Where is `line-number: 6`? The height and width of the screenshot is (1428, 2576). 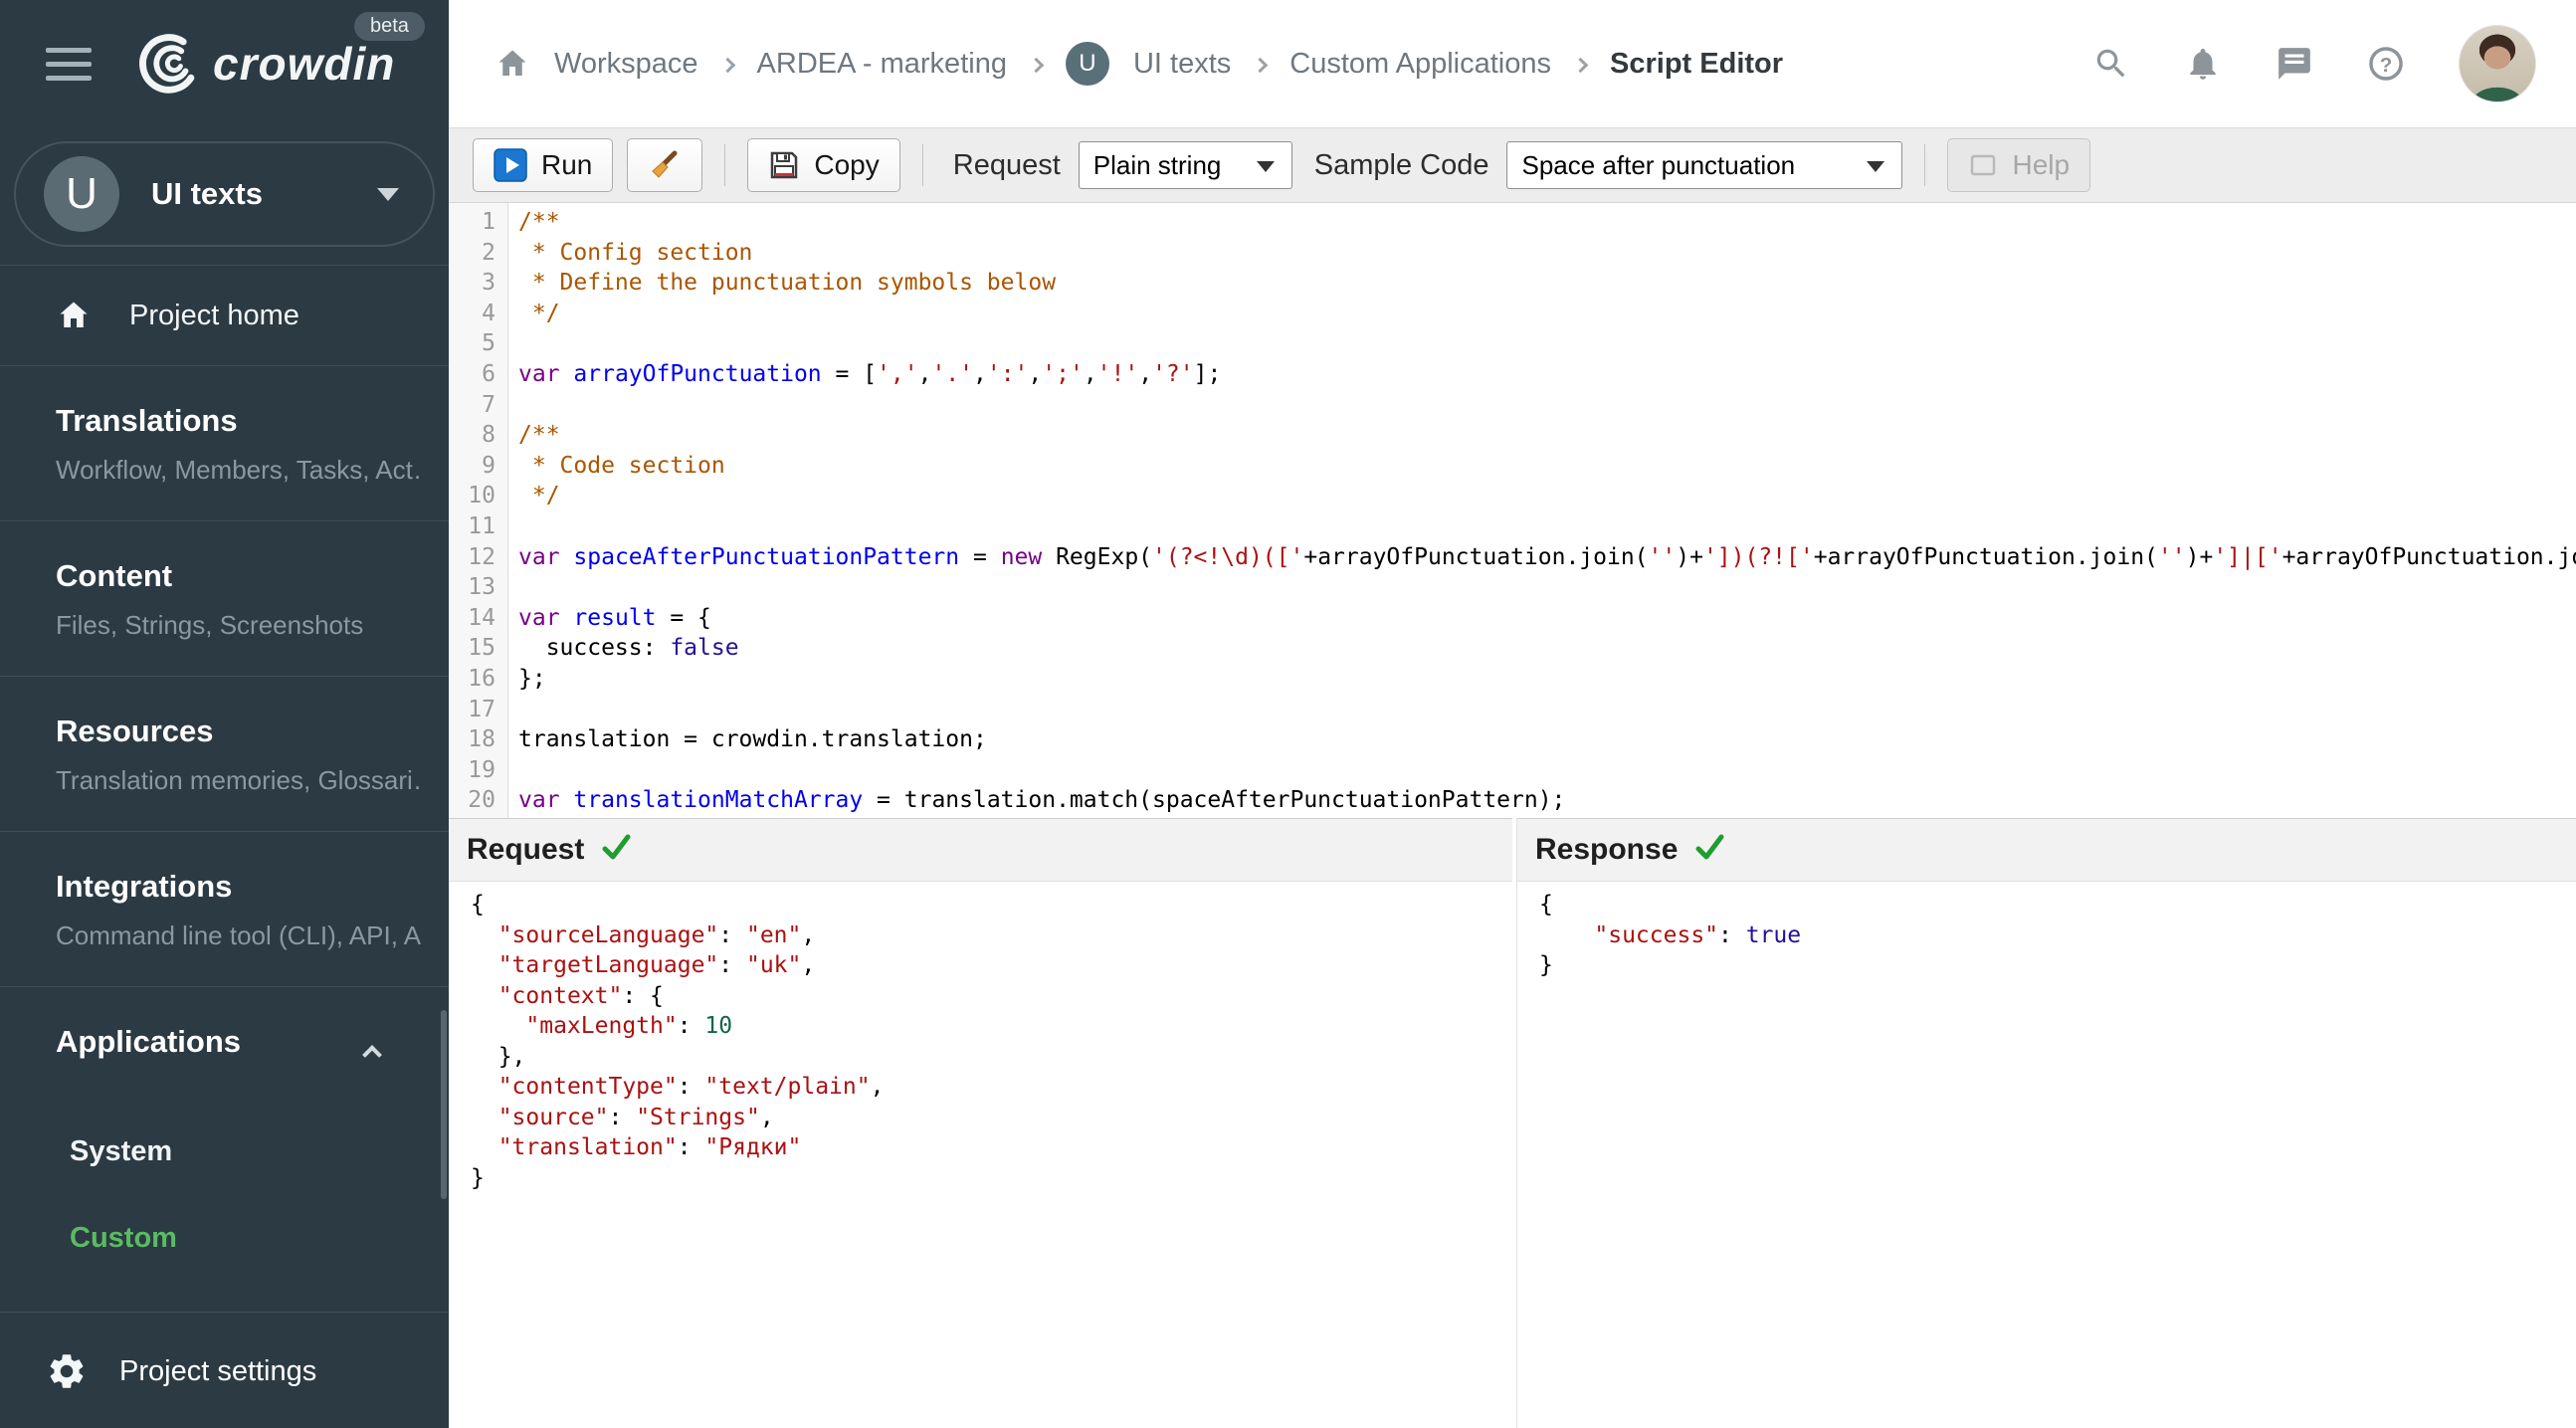 line-number: 6 is located at coordinates (478, 374).